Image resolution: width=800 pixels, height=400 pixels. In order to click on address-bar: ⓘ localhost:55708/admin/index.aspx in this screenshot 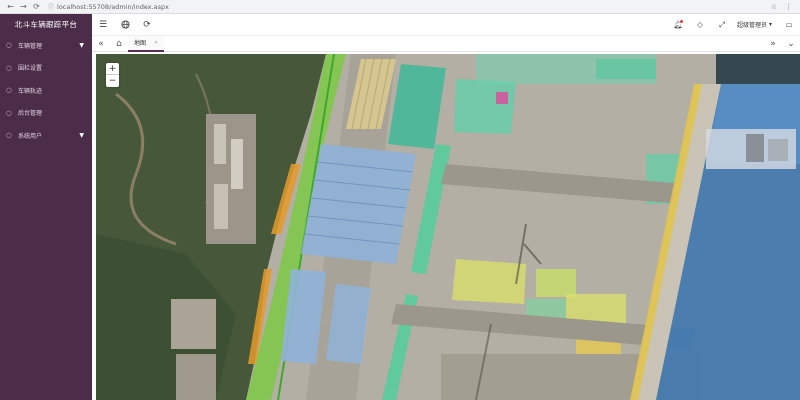, I will do `click(108, 7)`.